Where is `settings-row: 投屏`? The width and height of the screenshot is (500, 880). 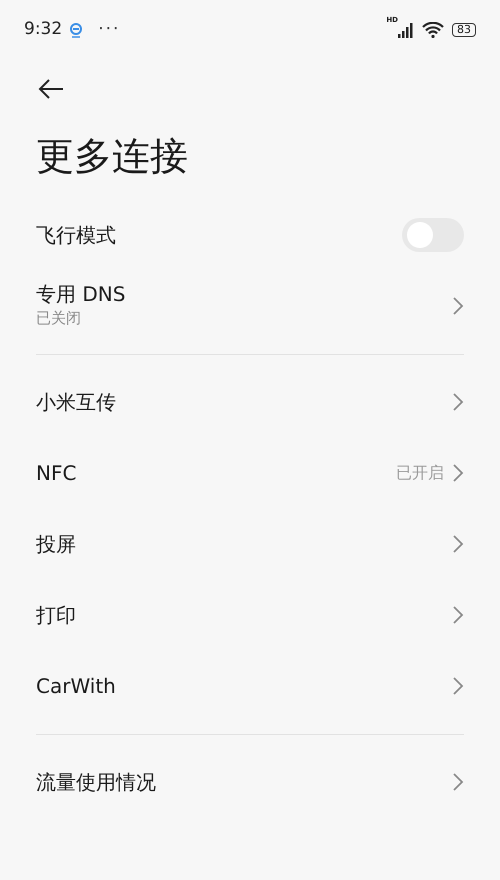
settings-row: 投屏 is located at coordinates (250, 544).